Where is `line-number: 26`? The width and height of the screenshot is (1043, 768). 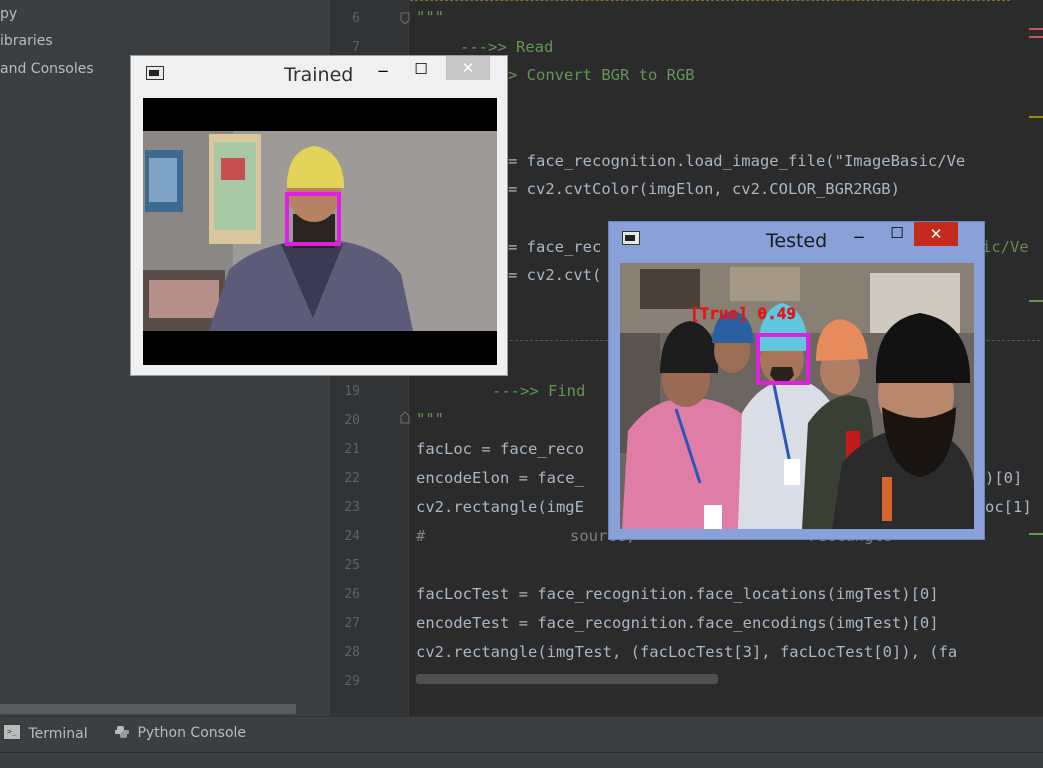 line-number: 26 is located at coordinates (352, 594).